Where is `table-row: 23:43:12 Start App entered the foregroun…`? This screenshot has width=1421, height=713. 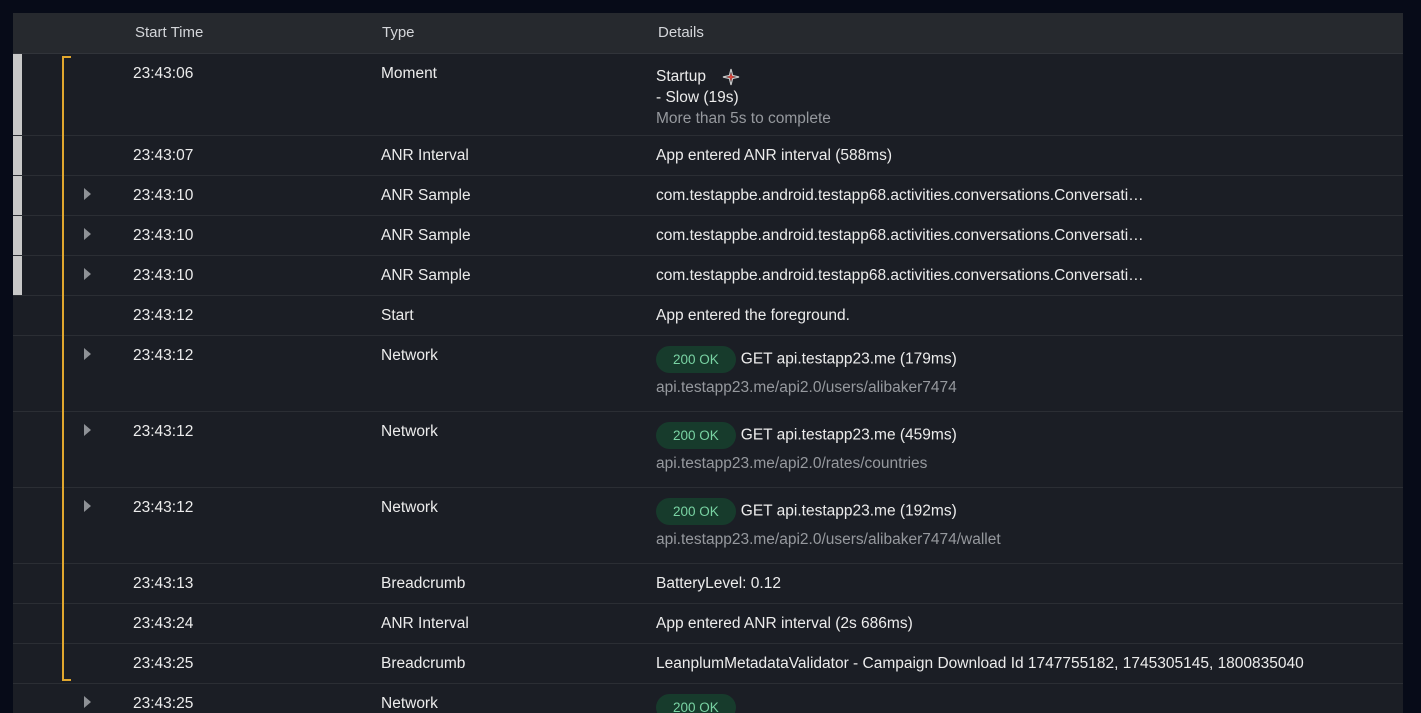
table-row: 23:43:12 Start App entered the foregroun… is located at coordinates (708, 316).